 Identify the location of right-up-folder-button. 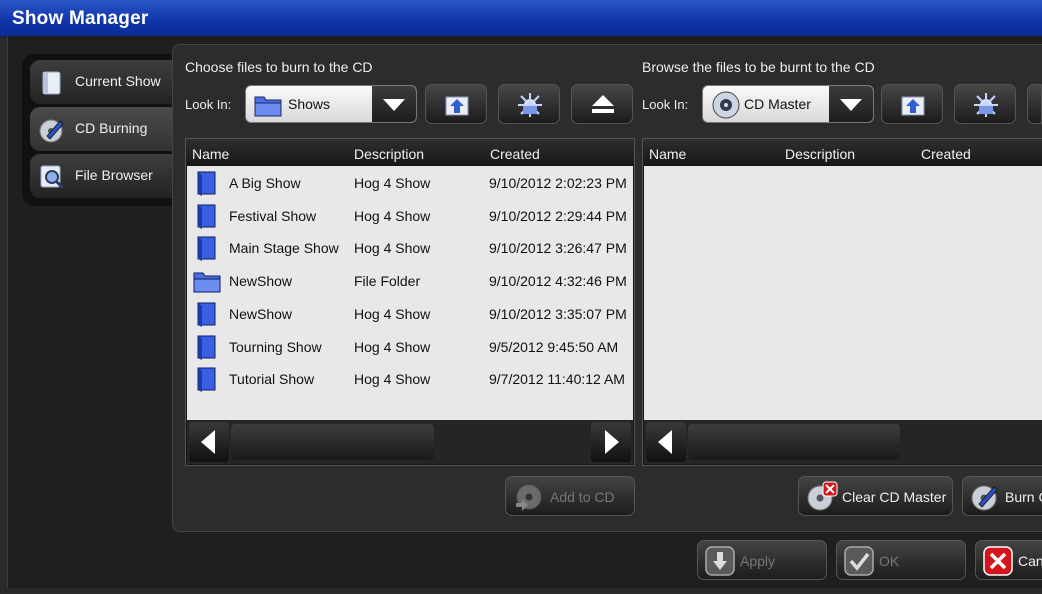
(912, 104).